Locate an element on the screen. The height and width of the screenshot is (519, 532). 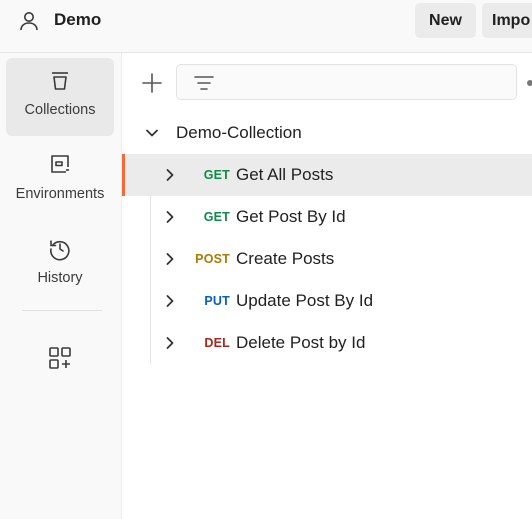
sidebar-item-environments: Environments is located at coordinates (60, 181).